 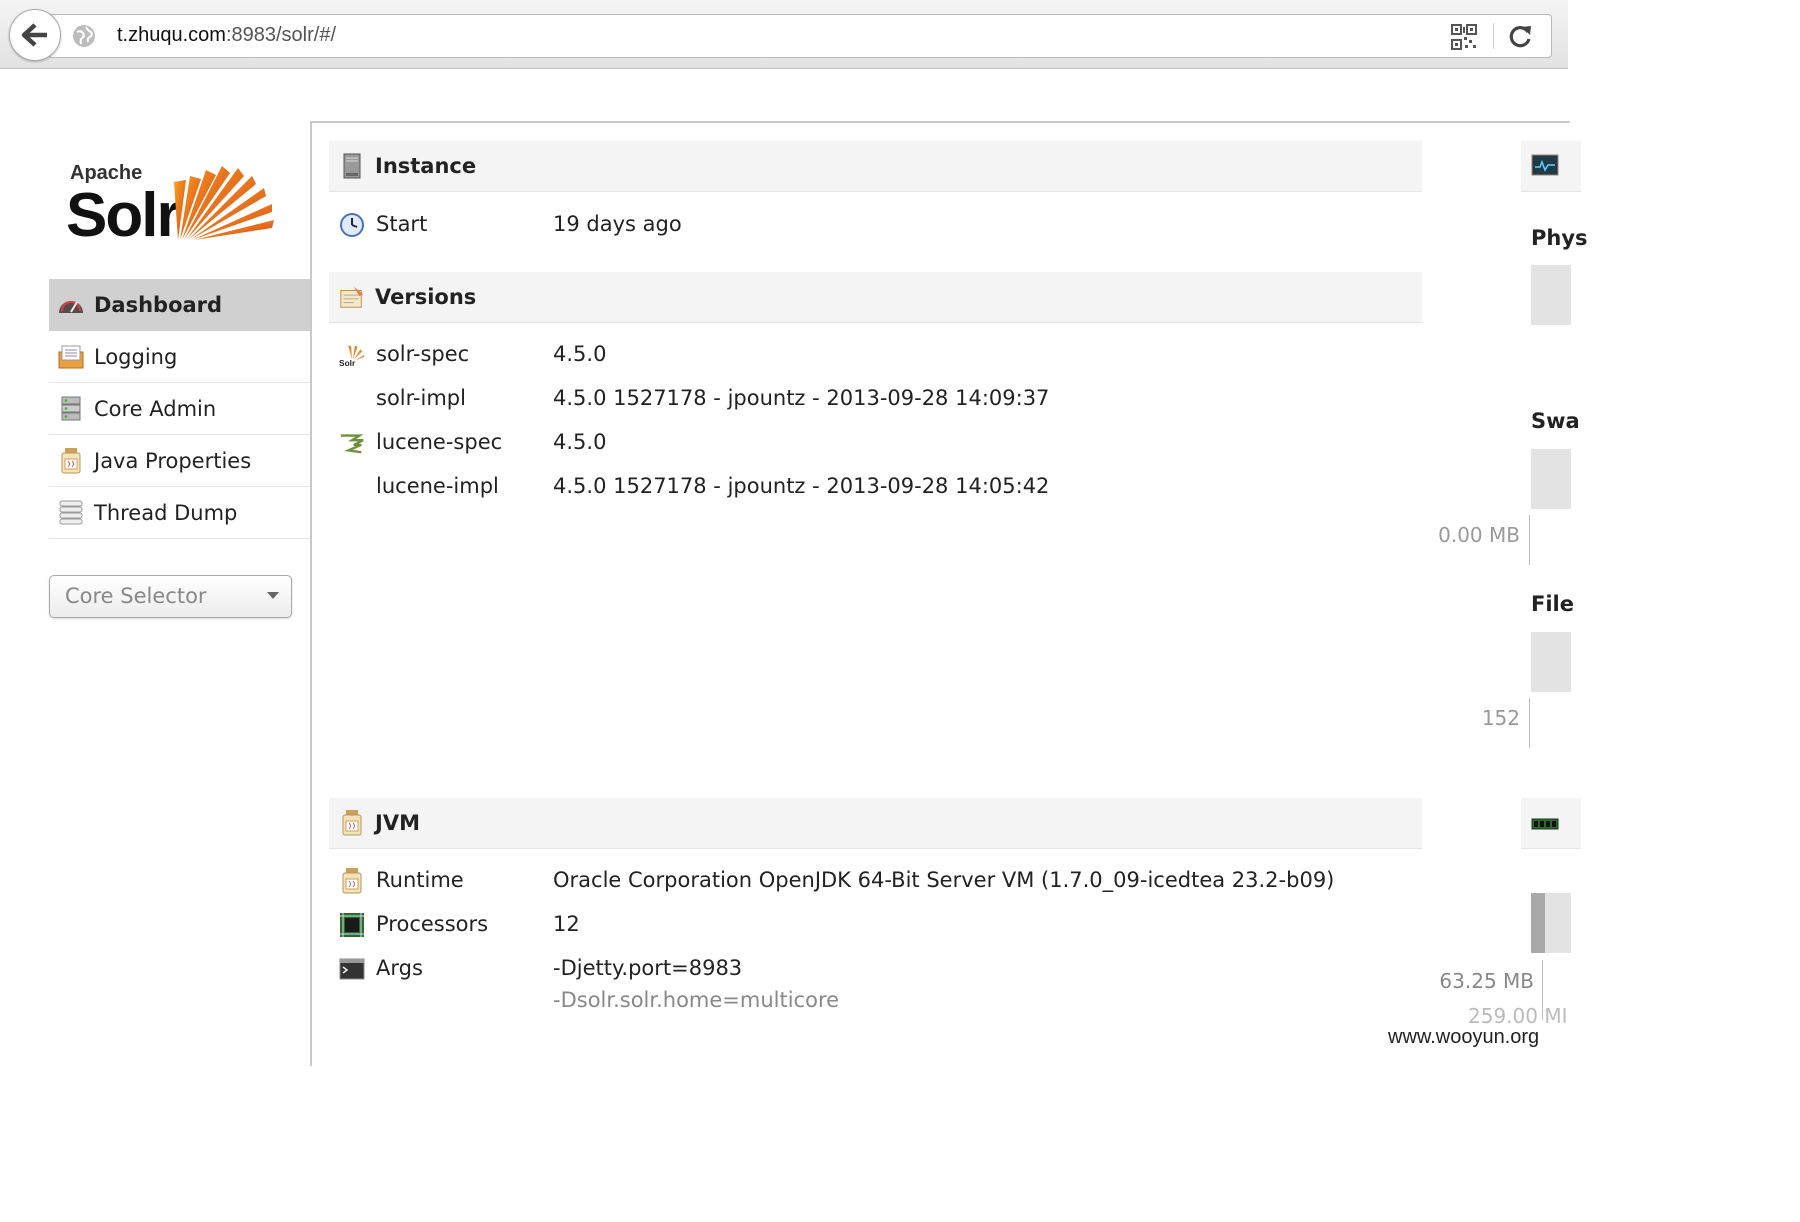 I want to click on processors-value: 12, so click(x=566, y=924).